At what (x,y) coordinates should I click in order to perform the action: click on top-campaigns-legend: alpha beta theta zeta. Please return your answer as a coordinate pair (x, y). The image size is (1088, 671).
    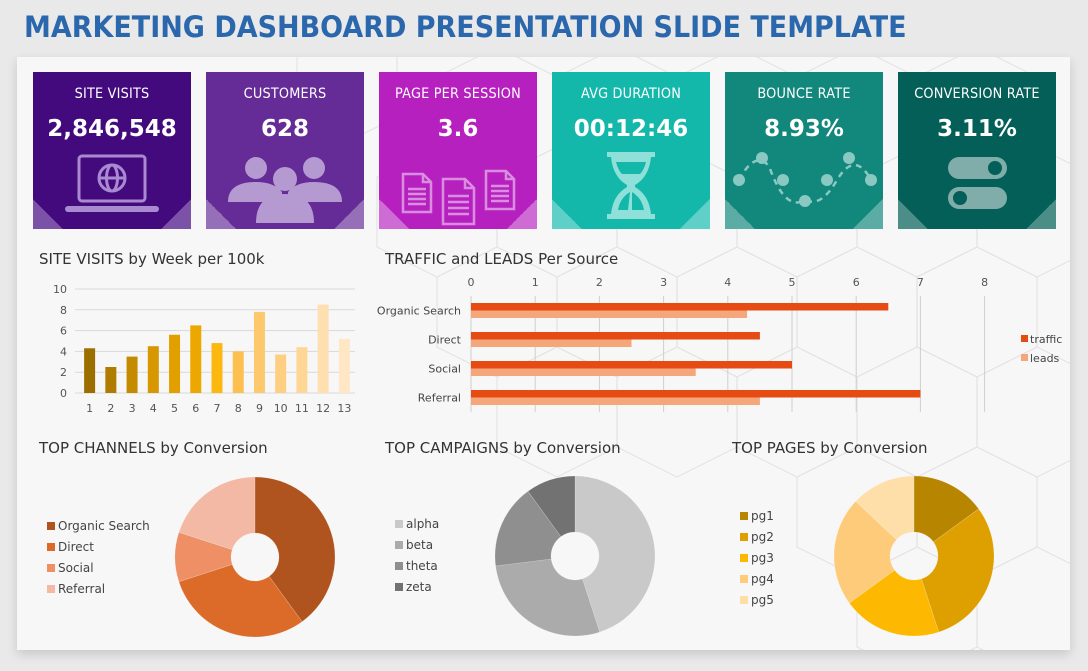
    Looking at the image, I should click on (417, 555).